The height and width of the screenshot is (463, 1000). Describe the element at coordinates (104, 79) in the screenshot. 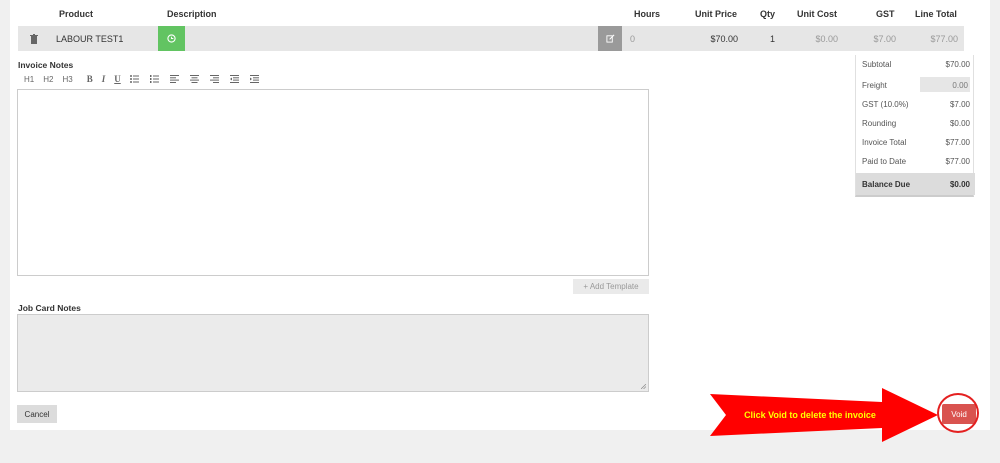

I see `italic-button: I` at that location.